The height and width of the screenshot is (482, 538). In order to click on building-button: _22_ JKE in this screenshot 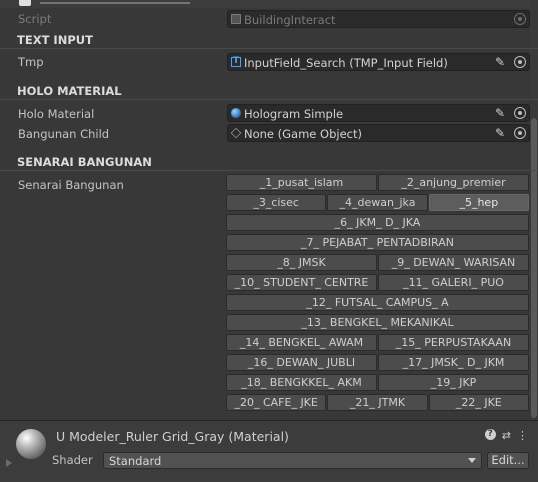, I will do `click(478, 402)`.